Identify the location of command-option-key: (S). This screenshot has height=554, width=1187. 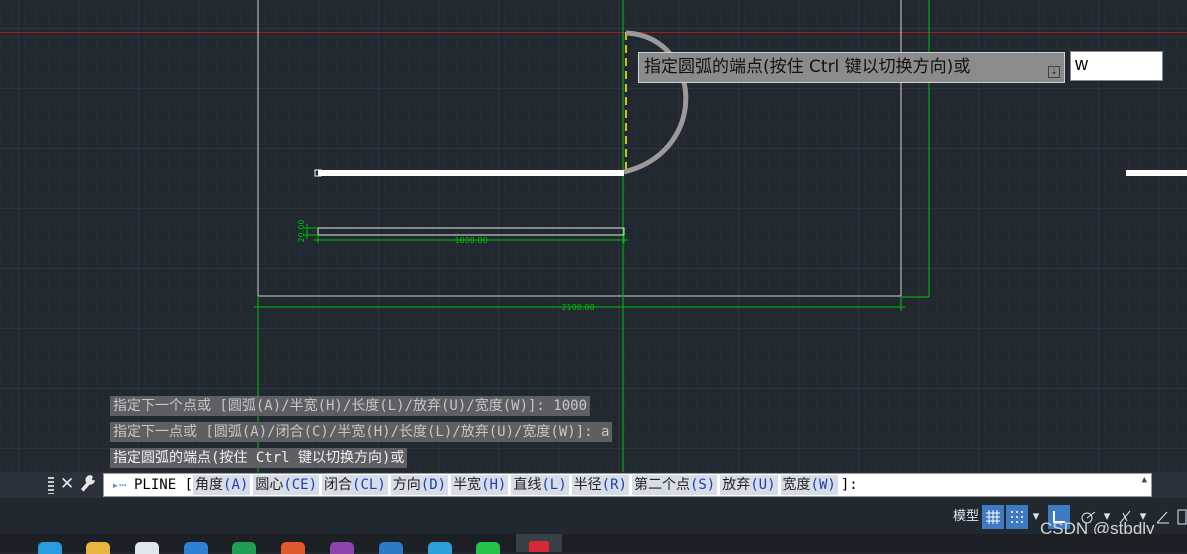
(702, 485).